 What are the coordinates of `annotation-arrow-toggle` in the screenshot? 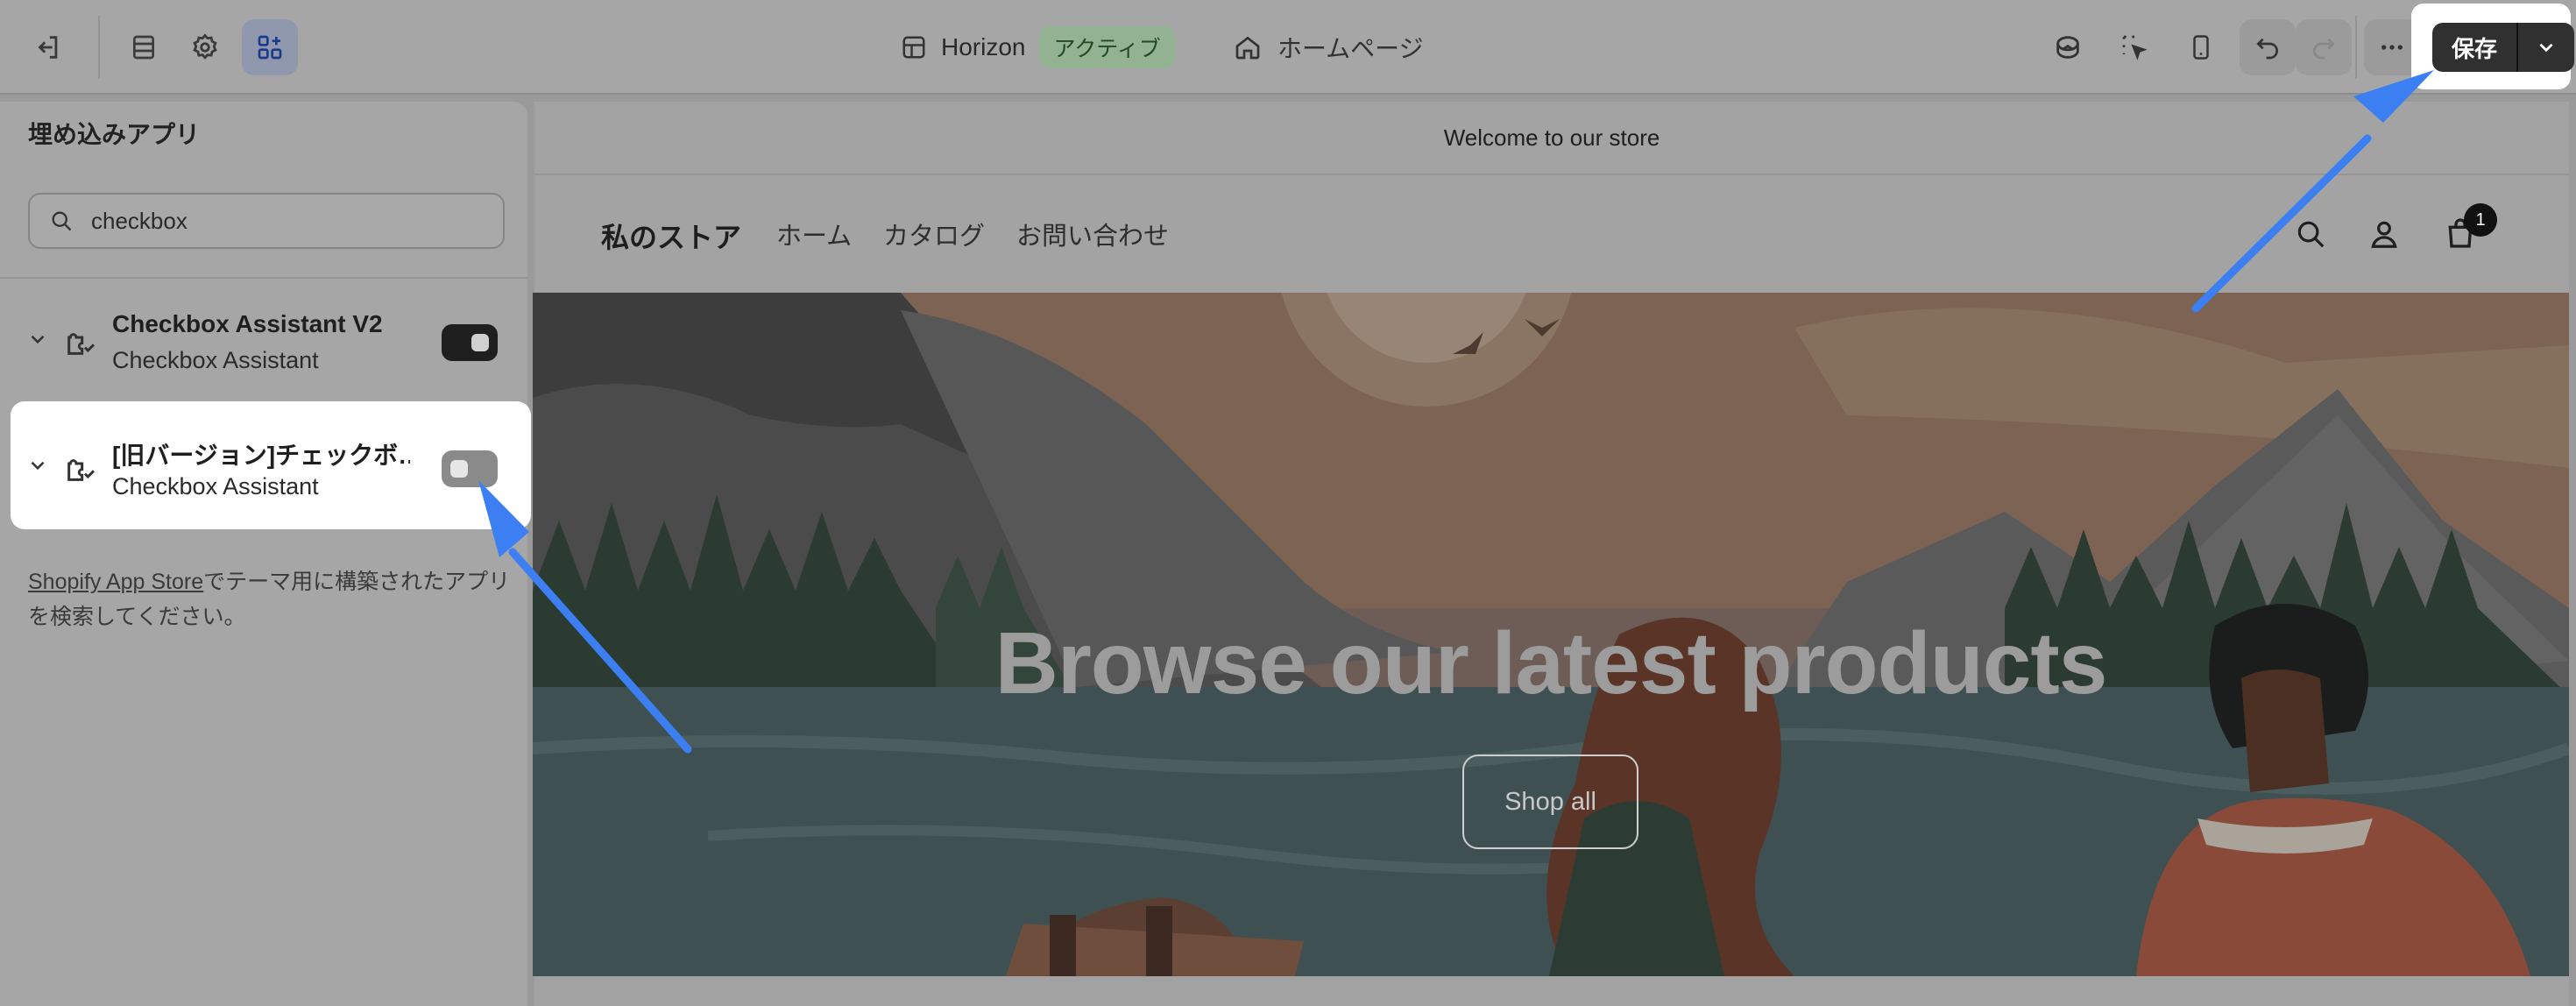 It's located at (585, 617).